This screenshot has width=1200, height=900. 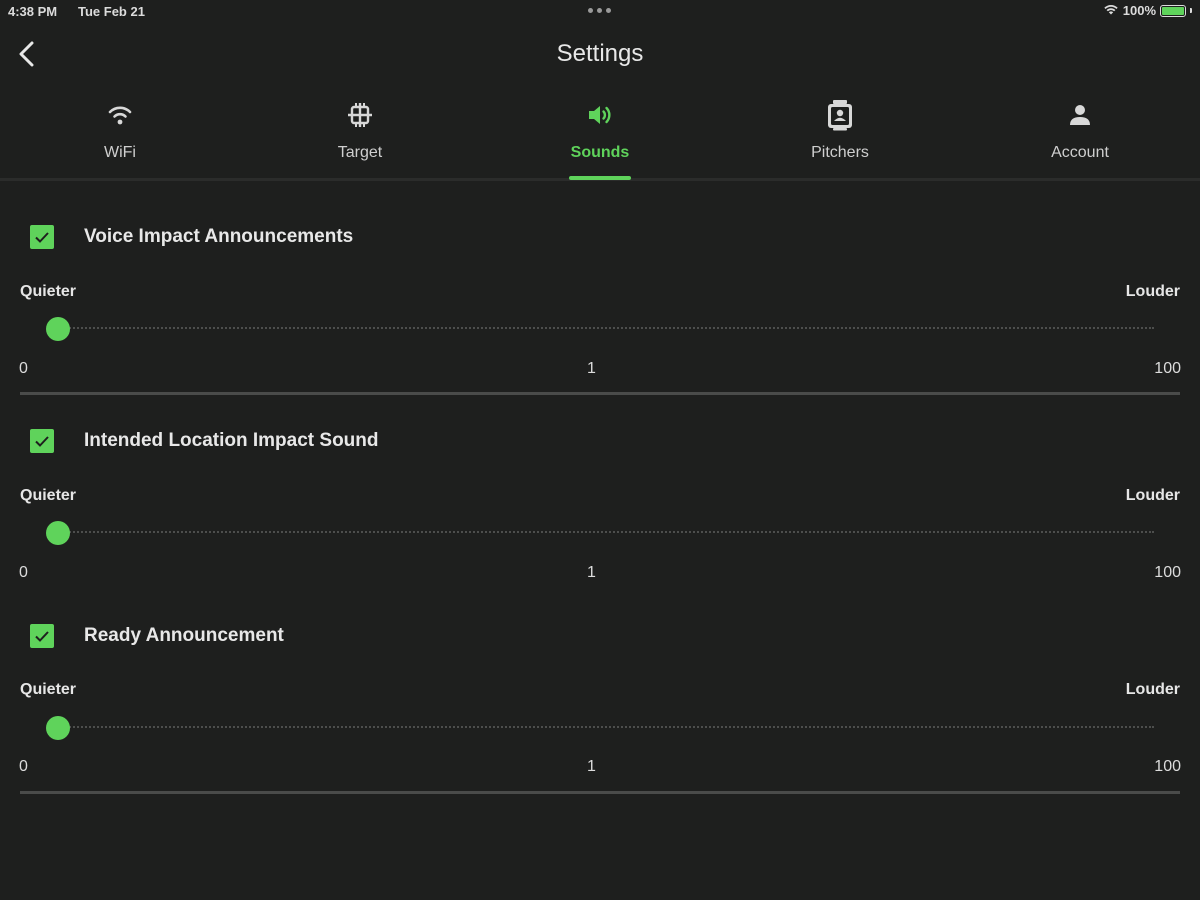 I want to click on battery-percent: 100%, so click(x=1139, y=10).